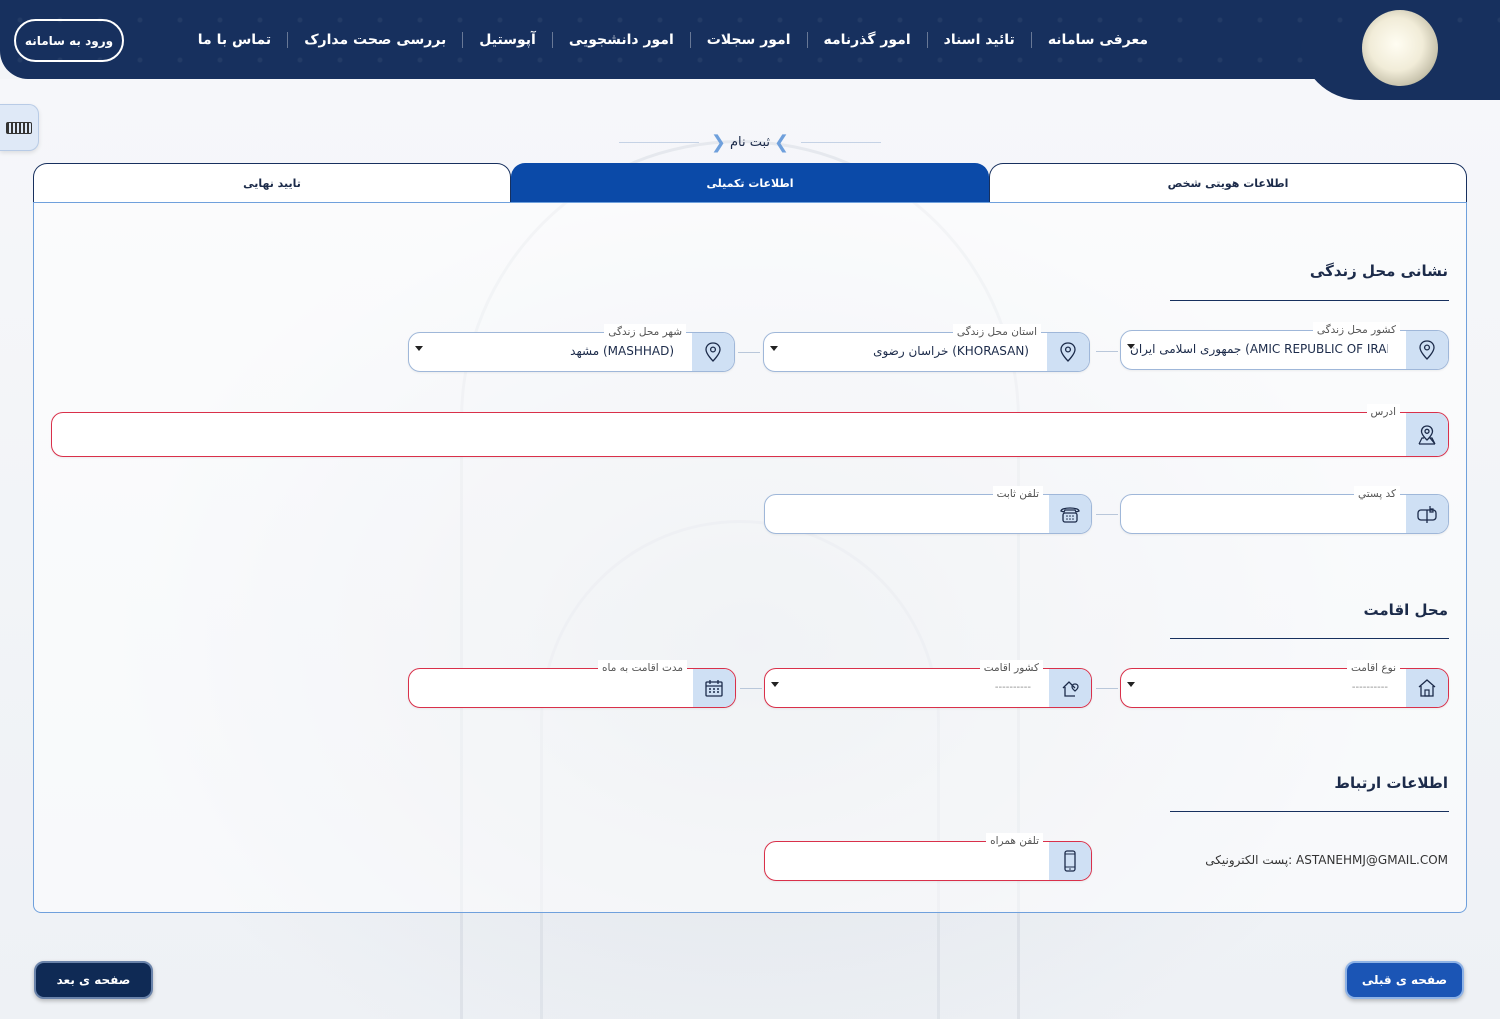 This screenshot has width=1500, height=1019. I want to click on nav-item-document-verification: بررسی صحت مدارک, so click(374, 40).